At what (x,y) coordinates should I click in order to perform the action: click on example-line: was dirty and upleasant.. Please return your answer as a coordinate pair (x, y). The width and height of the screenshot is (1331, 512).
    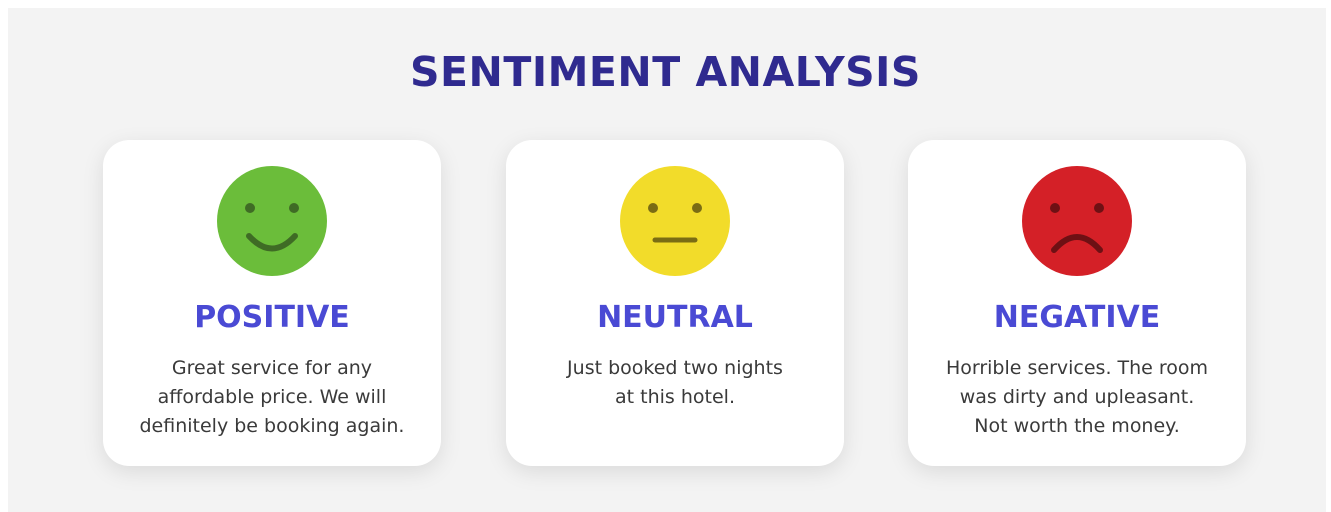
    Looking at the image, I should click on (1077, 397).